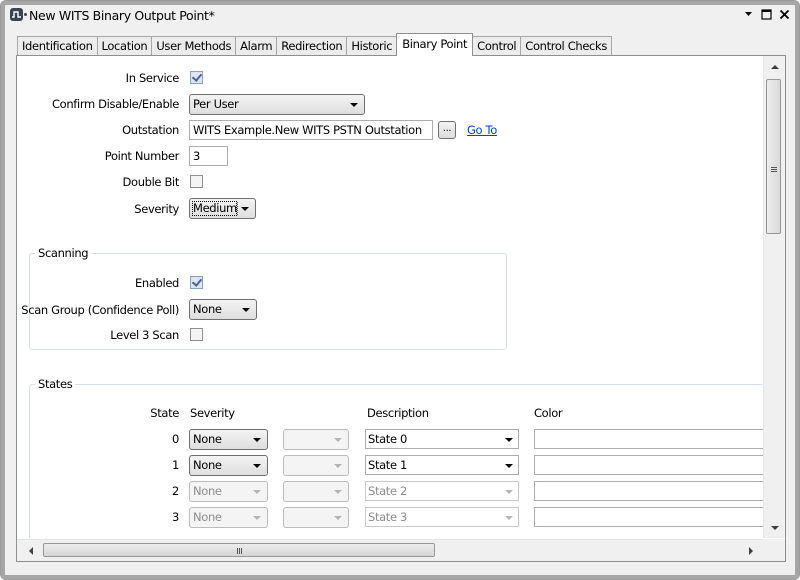 This screenshot has height=580, width=800. What do you see at coordinates (548, 413) in the screenshot?
I see `color-column-header: Color` at bounding box center [548, 413].